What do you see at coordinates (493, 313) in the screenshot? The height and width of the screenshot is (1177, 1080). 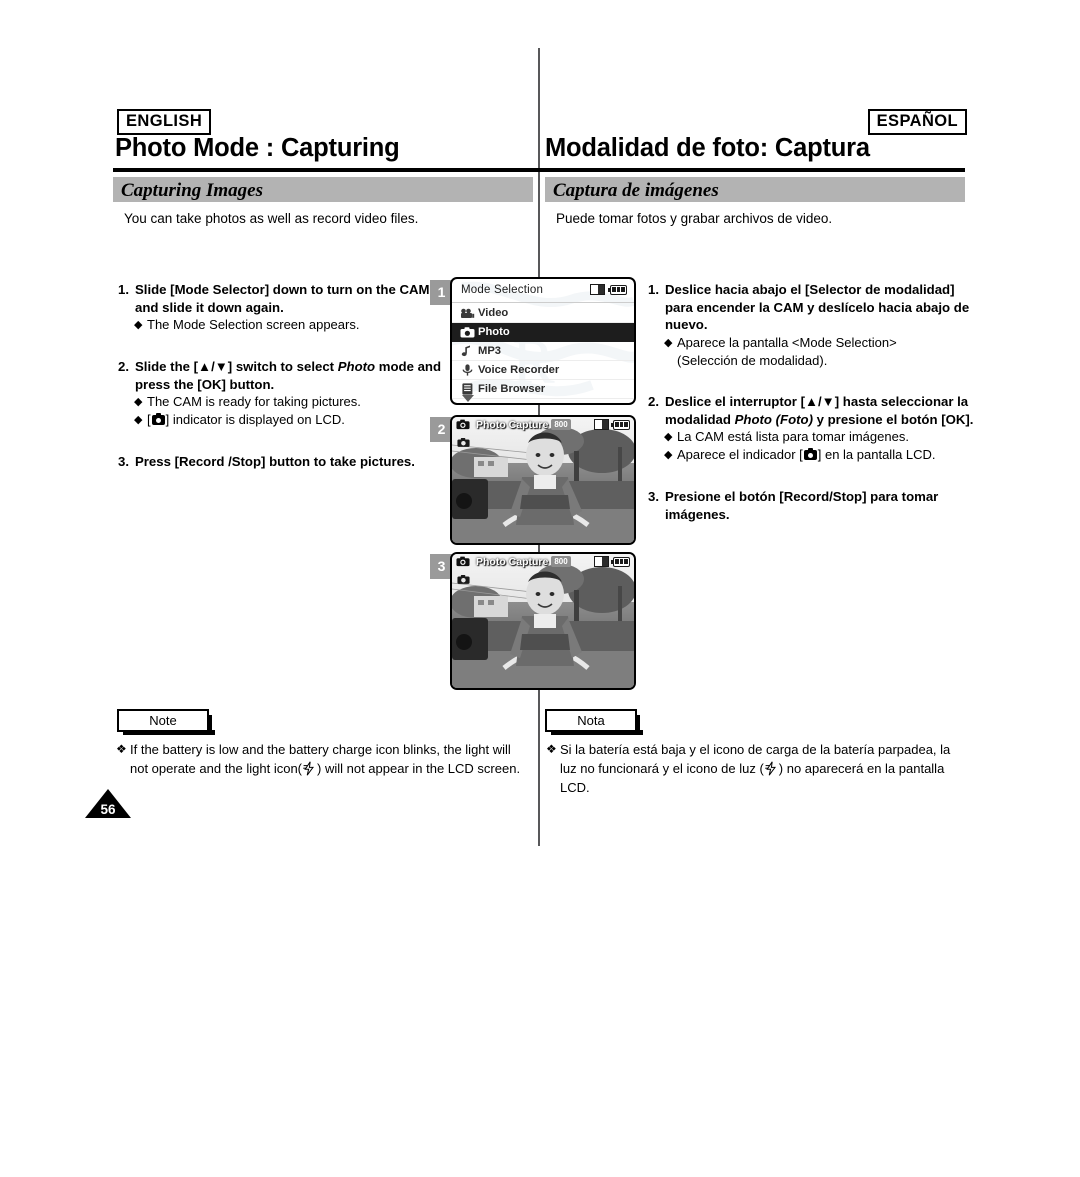 I see `menu-item-label: Video` at bounding box center [493, 313].